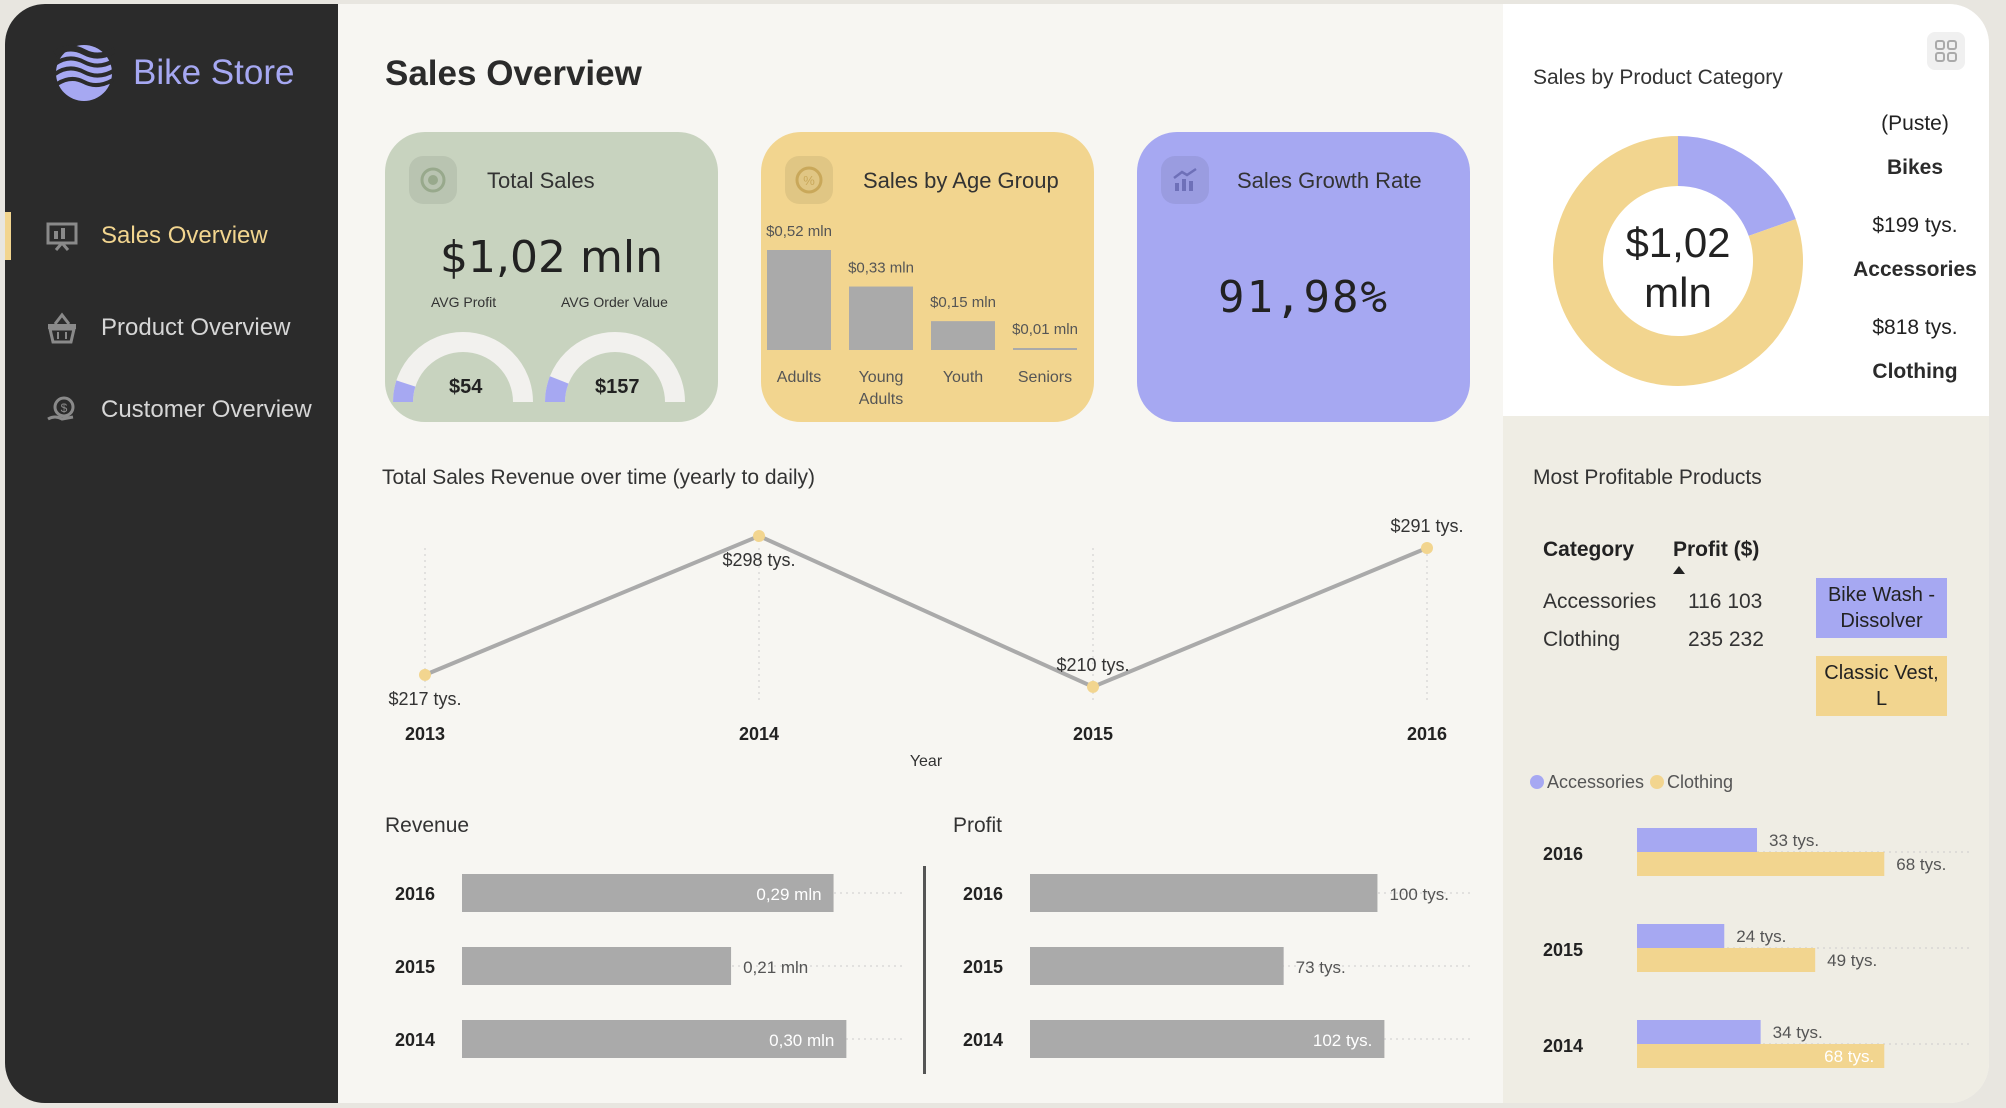 The width and height of the screenshot is (2006, 1108). I want to click on x-tick-label: 2014, so click(759, 734).